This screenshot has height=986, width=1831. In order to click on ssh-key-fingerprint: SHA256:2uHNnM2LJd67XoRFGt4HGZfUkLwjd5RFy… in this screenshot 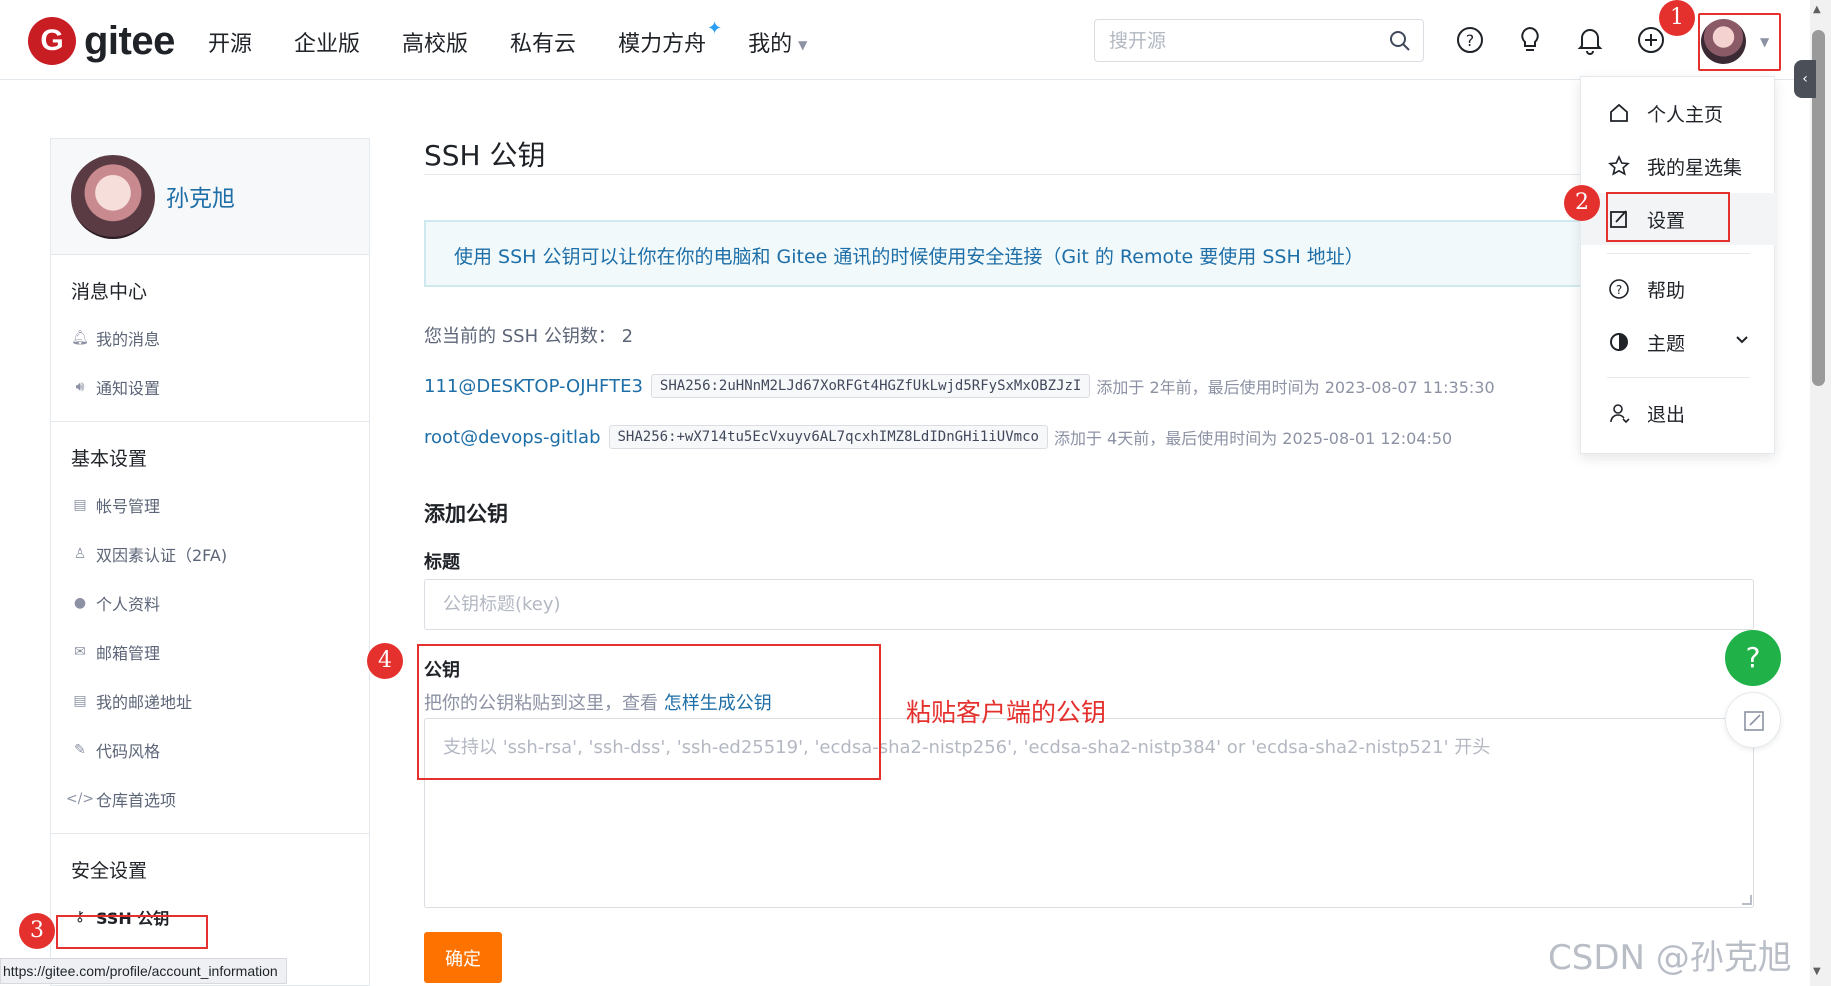, I will do `click(870, 386)`.